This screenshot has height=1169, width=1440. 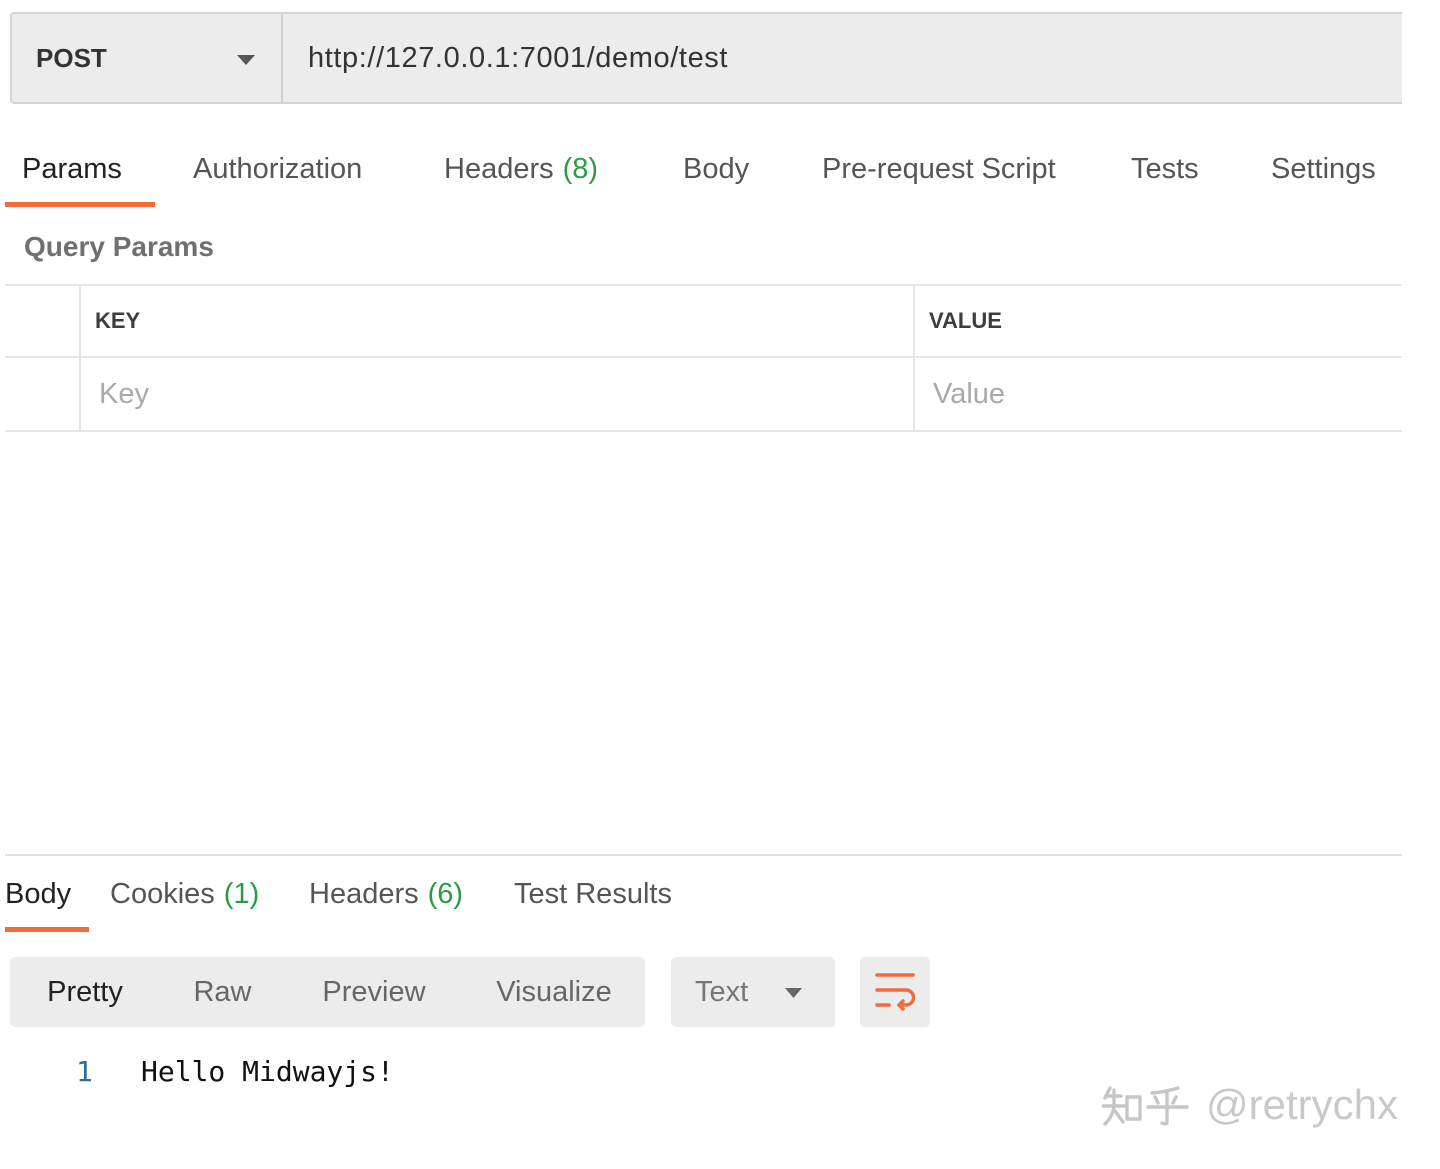 What do you see at coordinates (965, 320) in the screenshot?
I see `column-header-label: VALUE` at bounding box center [965, 320].